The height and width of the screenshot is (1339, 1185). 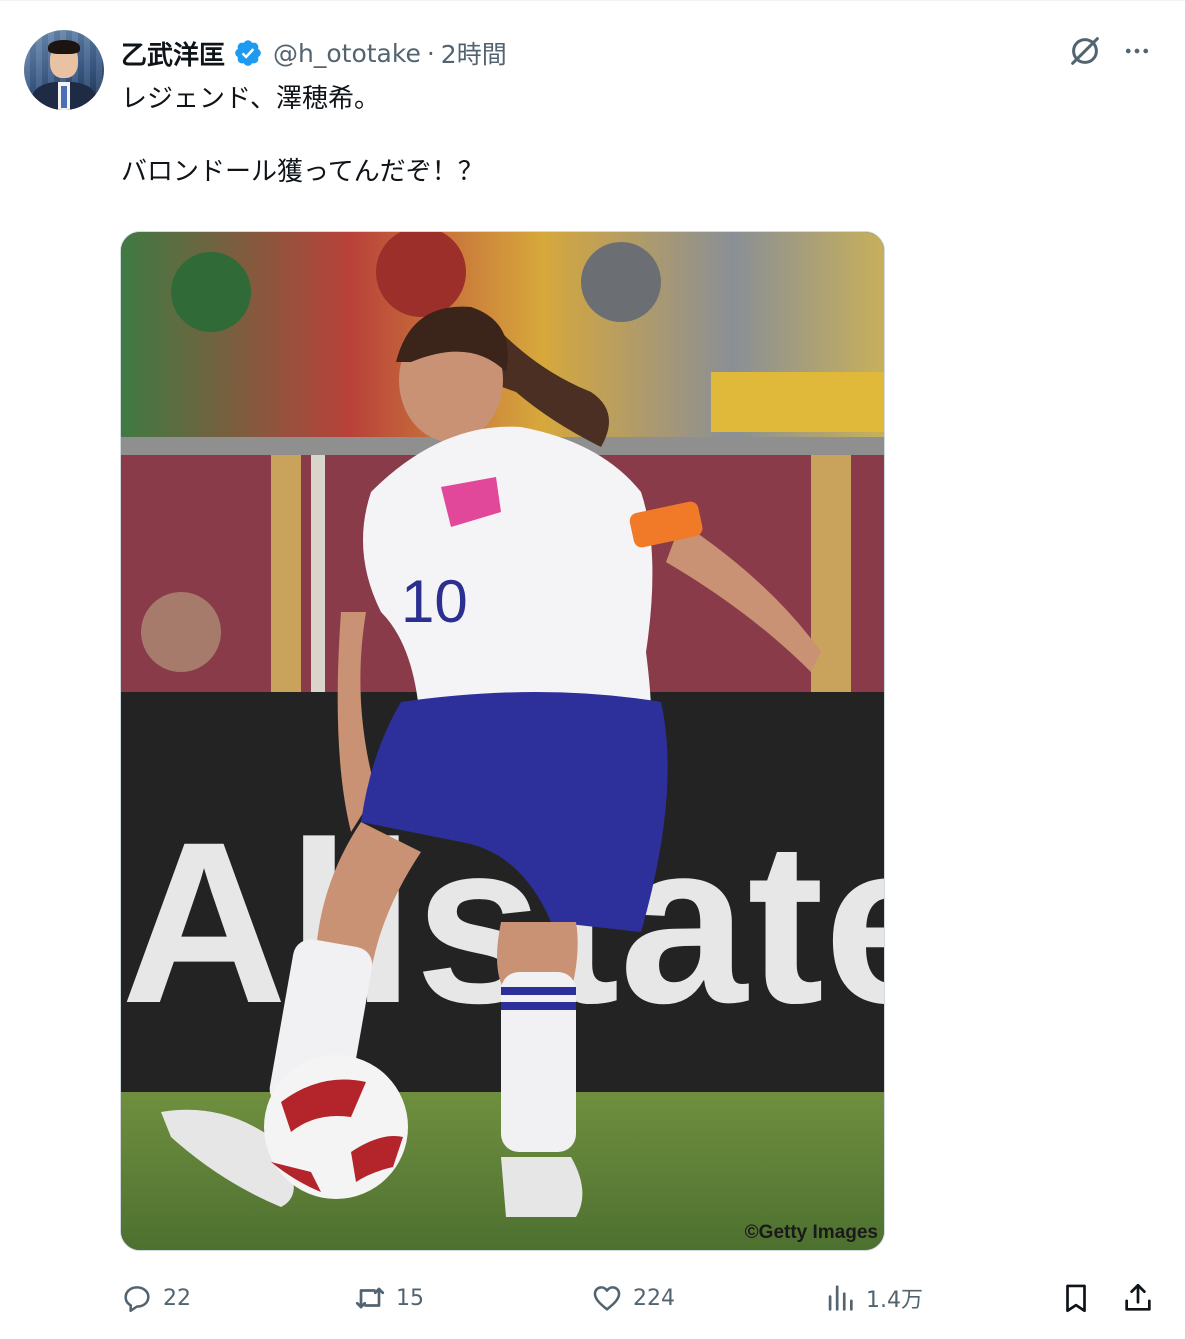 What do you see at coordinates (592, 0) in the screenshot?
I see `top-divider` at bounding box center [592, 0].